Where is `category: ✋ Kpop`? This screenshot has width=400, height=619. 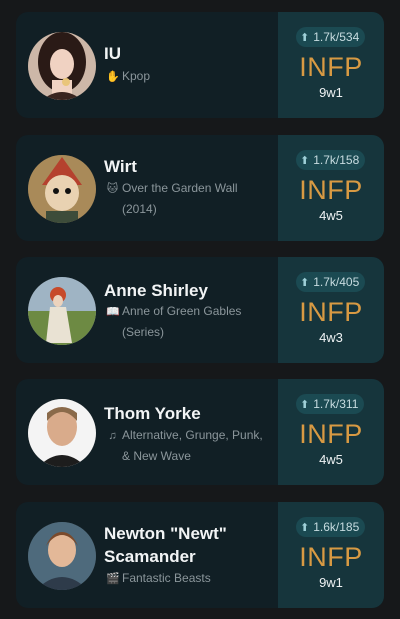
category: ✋ Kpop is located at coordinates (190, 76).